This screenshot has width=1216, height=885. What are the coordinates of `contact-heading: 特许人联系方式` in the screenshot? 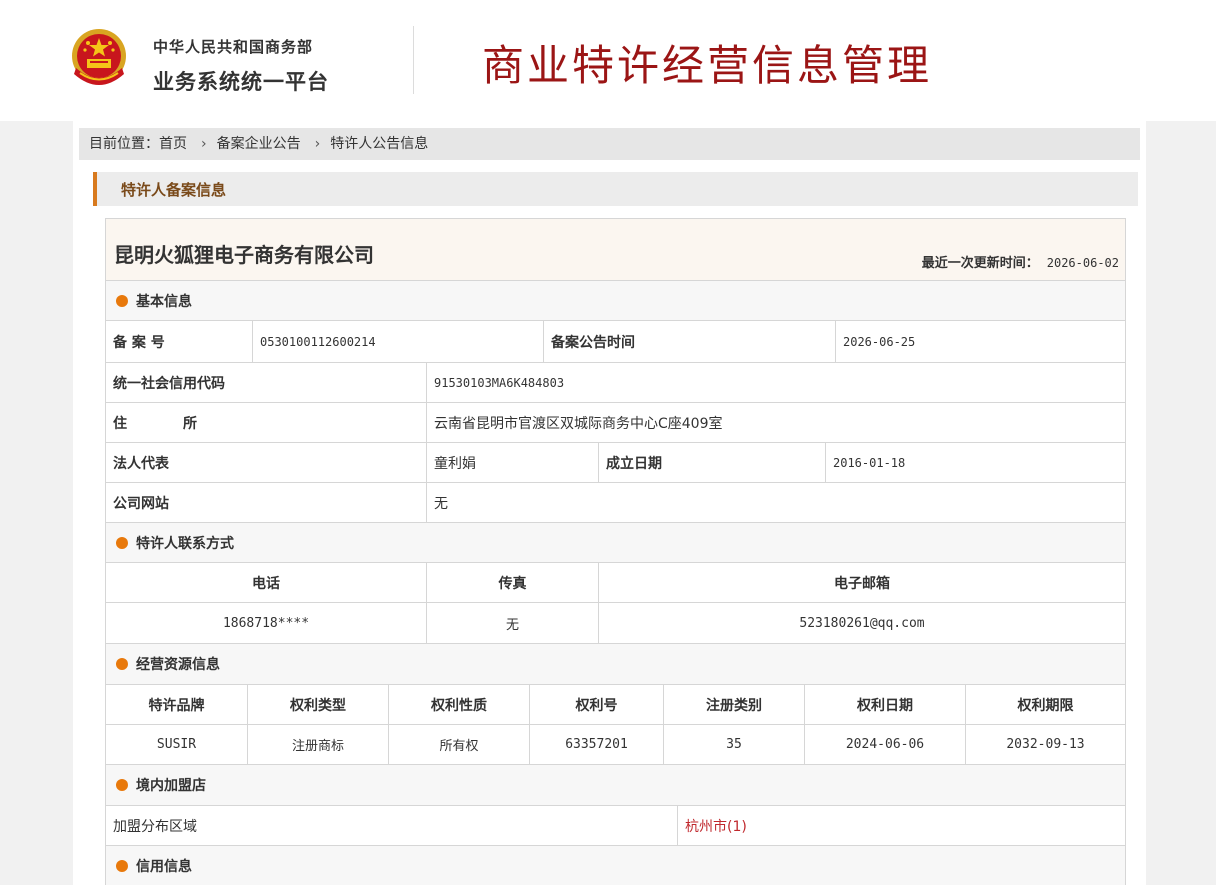 It's located at (615, 543).